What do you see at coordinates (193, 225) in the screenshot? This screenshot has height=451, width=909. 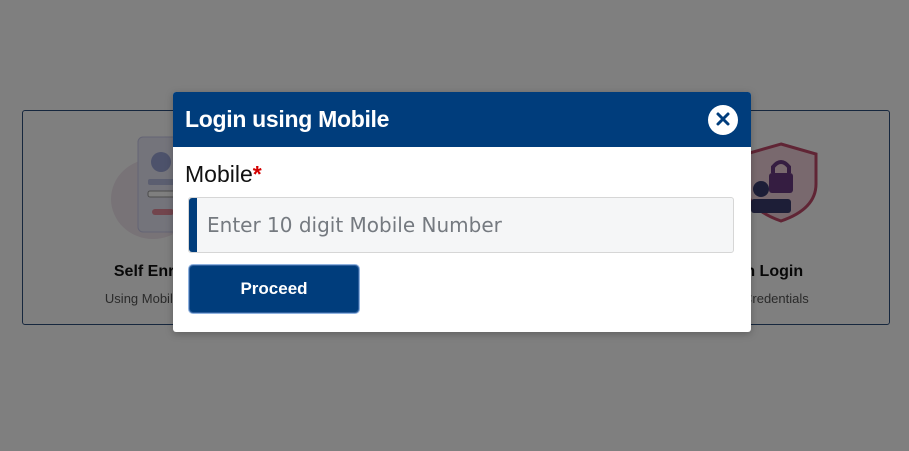 I see `input-accent-bar` at bounding box center [193, 225].